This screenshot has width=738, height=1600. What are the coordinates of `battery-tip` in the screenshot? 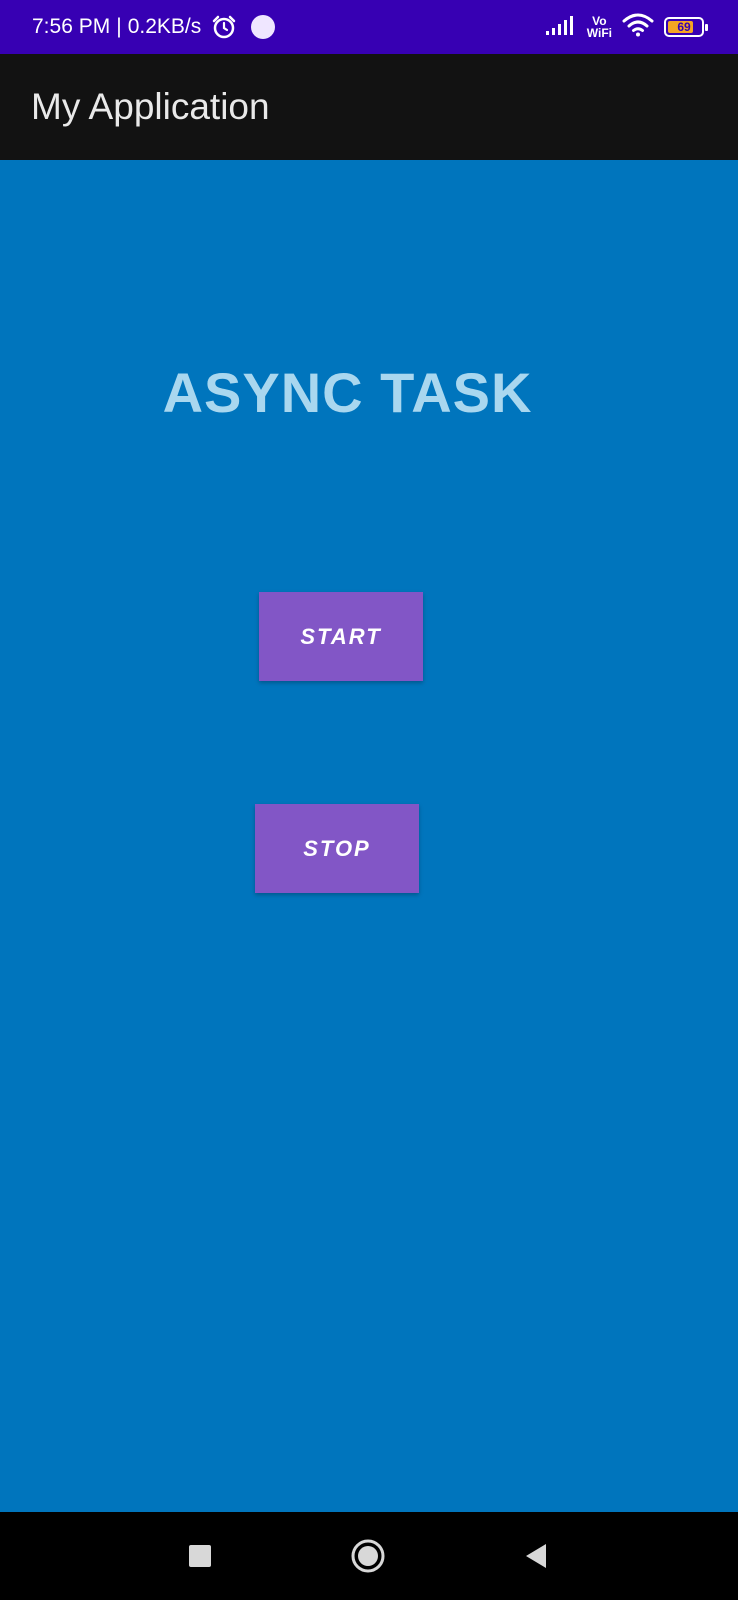 It's located at (706, 27).